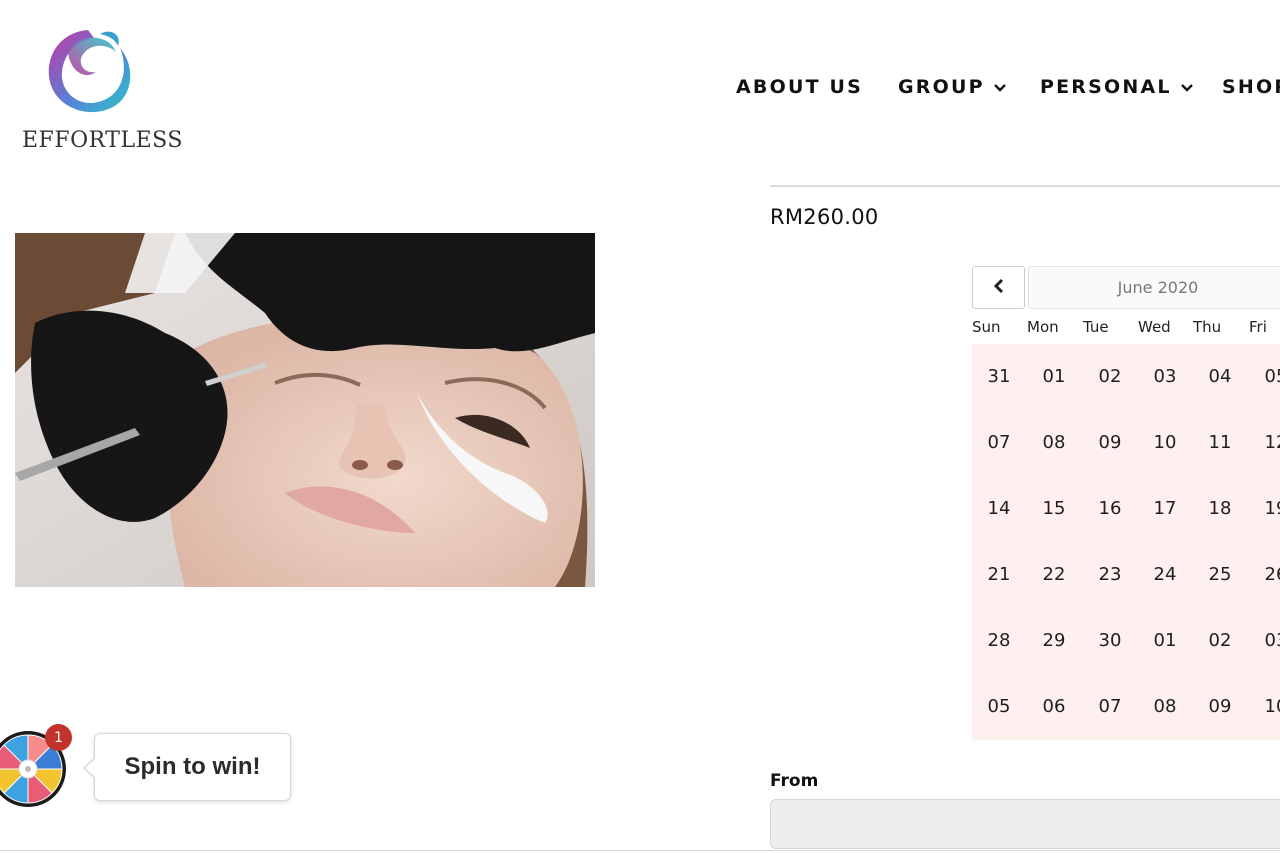 The height and width of the screenshot is (853, 1280). Describe the element at coordinates (1220, 376) in the screenshot. I see `calendar-day: 04` at that location.